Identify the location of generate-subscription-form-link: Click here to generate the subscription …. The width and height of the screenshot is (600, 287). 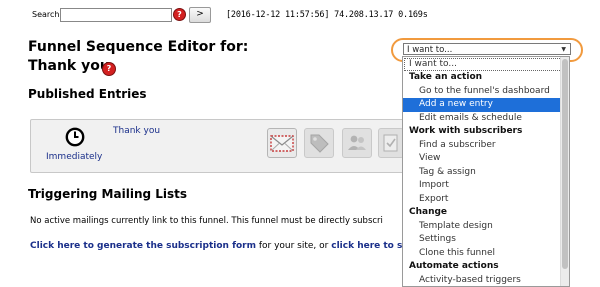
(143, 246).